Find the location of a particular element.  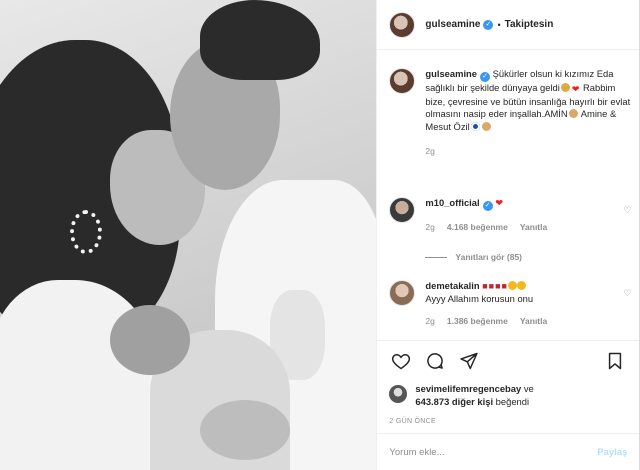

likes-count: 643.873 diğer kişi is located at coordinates (454, 401).